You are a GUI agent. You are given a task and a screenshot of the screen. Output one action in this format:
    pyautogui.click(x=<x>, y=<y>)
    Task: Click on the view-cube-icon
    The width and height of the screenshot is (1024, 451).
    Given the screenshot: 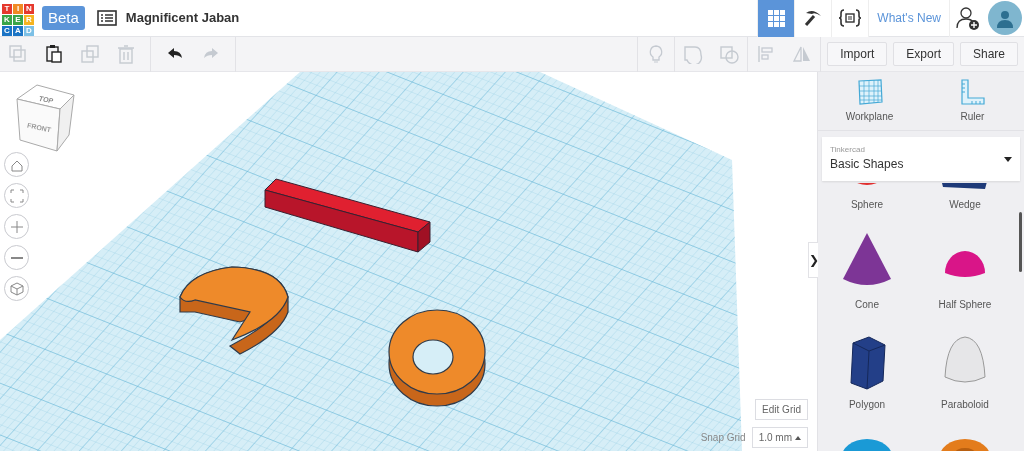 What is the action you would take?
    pyautogui.click(x=45, y=118)
    